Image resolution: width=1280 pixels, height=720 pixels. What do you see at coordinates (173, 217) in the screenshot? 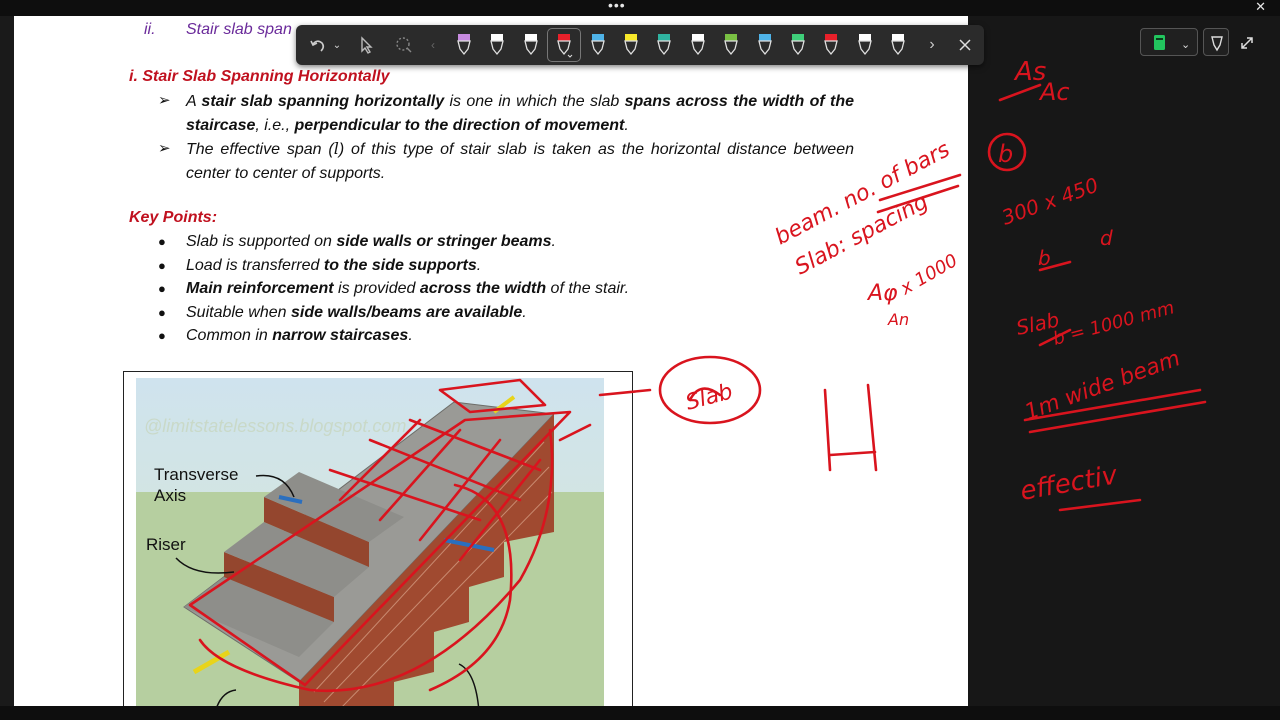
I see `key-points-title: Key Points:` at bounding box center [173, 217].